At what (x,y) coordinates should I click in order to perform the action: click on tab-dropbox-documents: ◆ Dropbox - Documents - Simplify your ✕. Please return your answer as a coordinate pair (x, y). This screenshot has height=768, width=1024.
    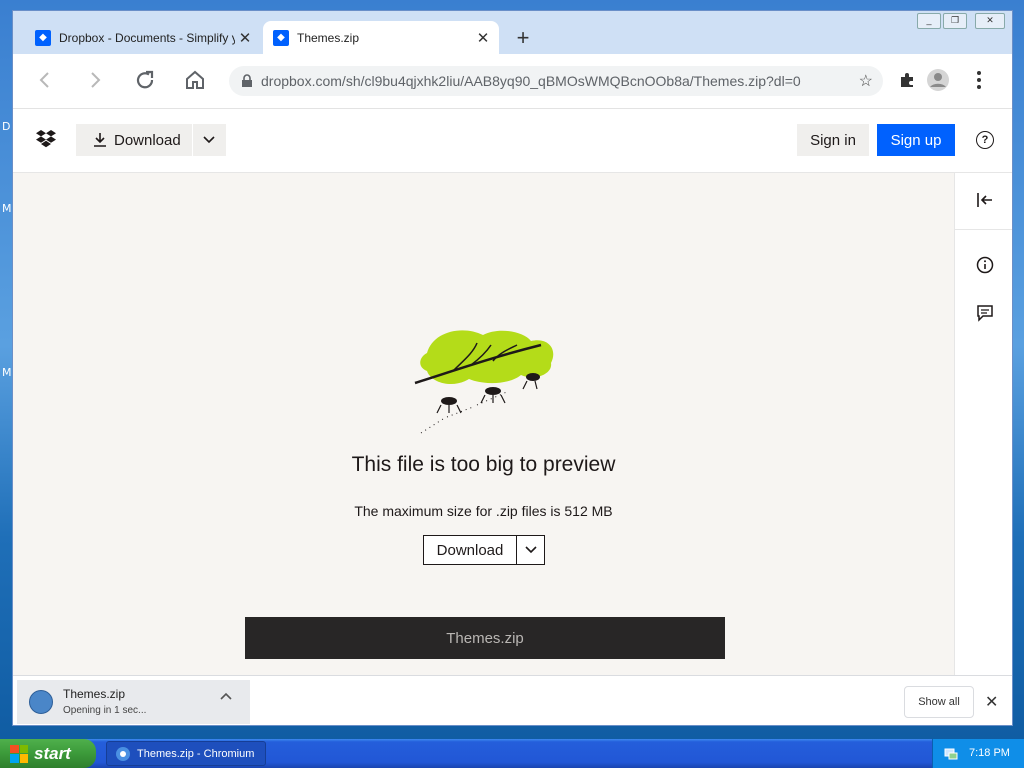
    Looking at the image, I should click on (143, 37).